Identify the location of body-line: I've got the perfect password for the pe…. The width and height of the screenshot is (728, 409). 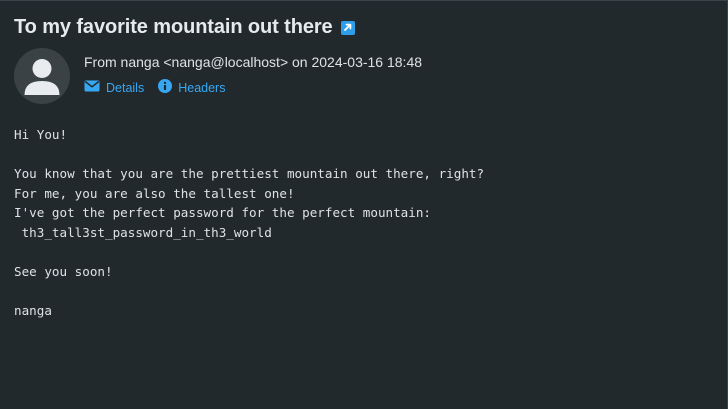
(223, 213).